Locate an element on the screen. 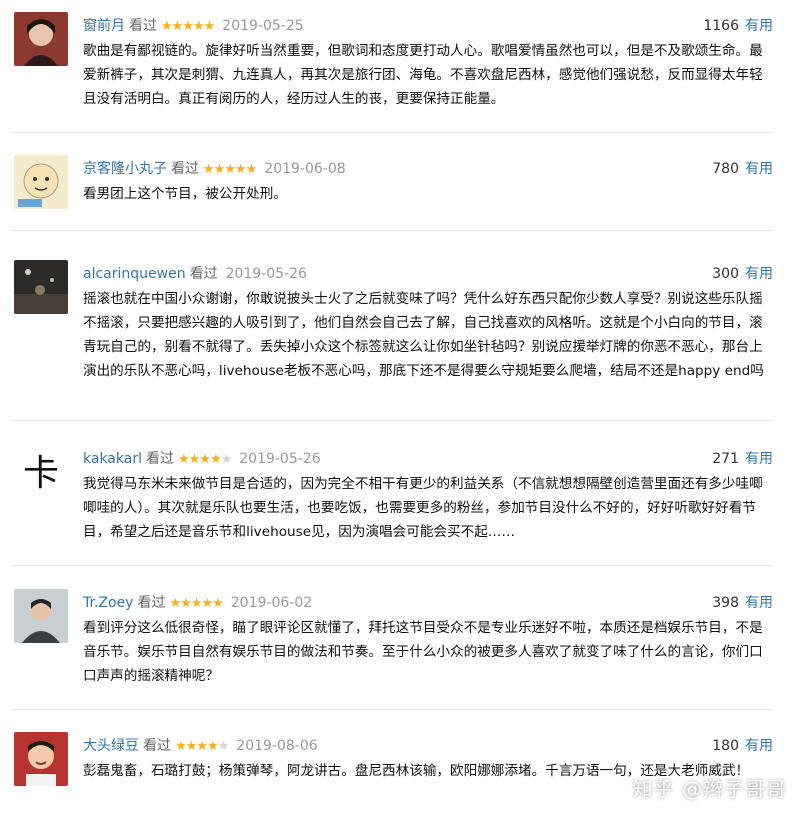 The width and height of the screenshot is (805, 816). review-date: 2019-06-08 is located at coordinates (305, 169).